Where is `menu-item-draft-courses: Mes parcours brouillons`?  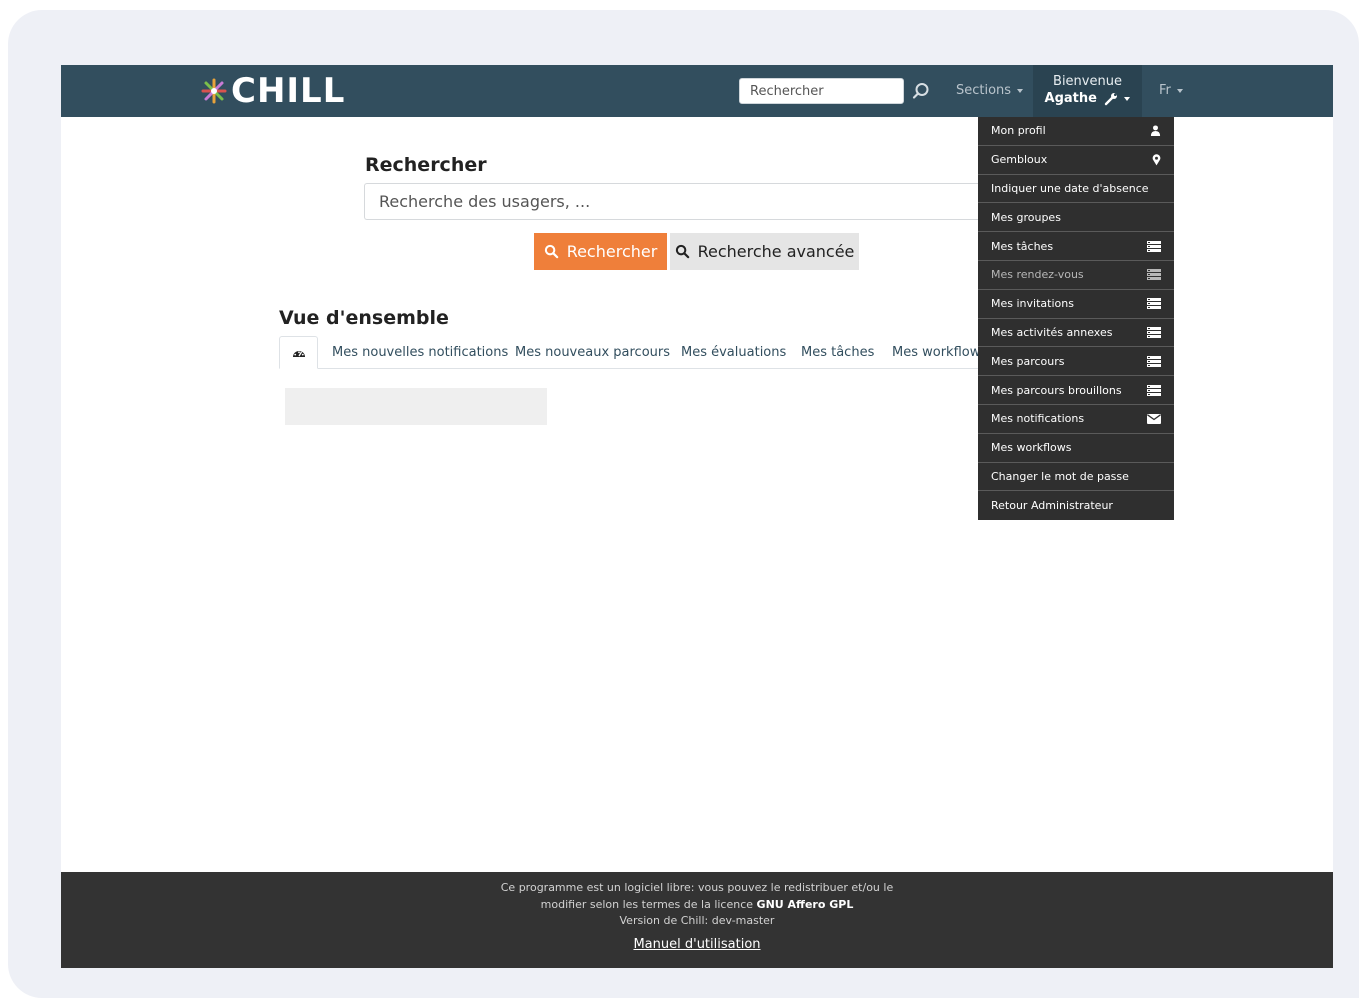 menu-item-draft-courses: Mes parcours brouillons is located at coordinates (1076, 390).